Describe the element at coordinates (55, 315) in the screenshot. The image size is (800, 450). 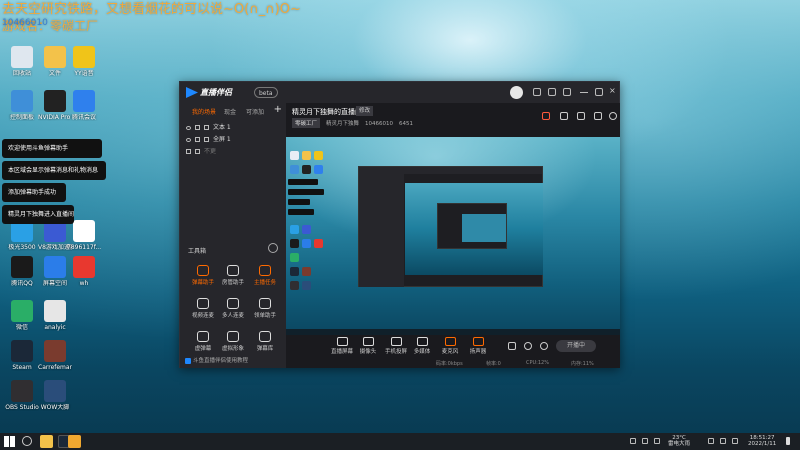
I see `desktop-icon: analyic` at that location.